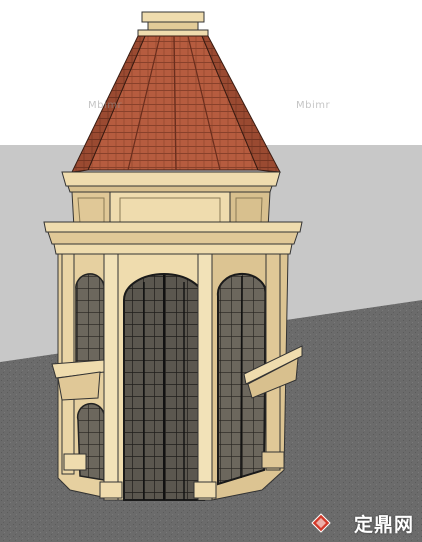 This screenshot has width=422, height=542. Describe the element at coordinates (164, 387) in the screenshot. I see `front-arched-window` at that location.